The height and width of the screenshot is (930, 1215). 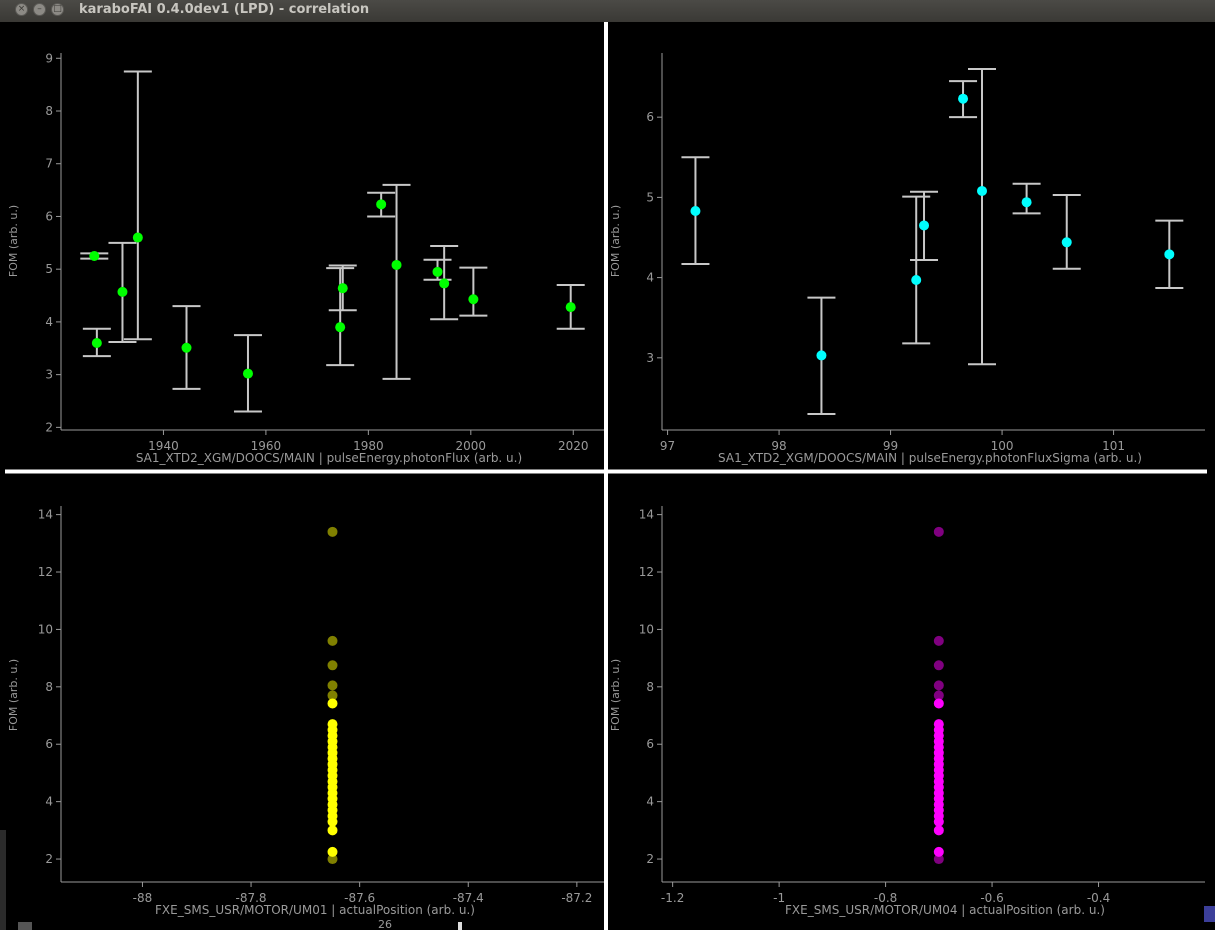 What do you see at coordinates (3, 880) in the screenshot?
I see `left-edge-bar` at bounding box center [3, 880].